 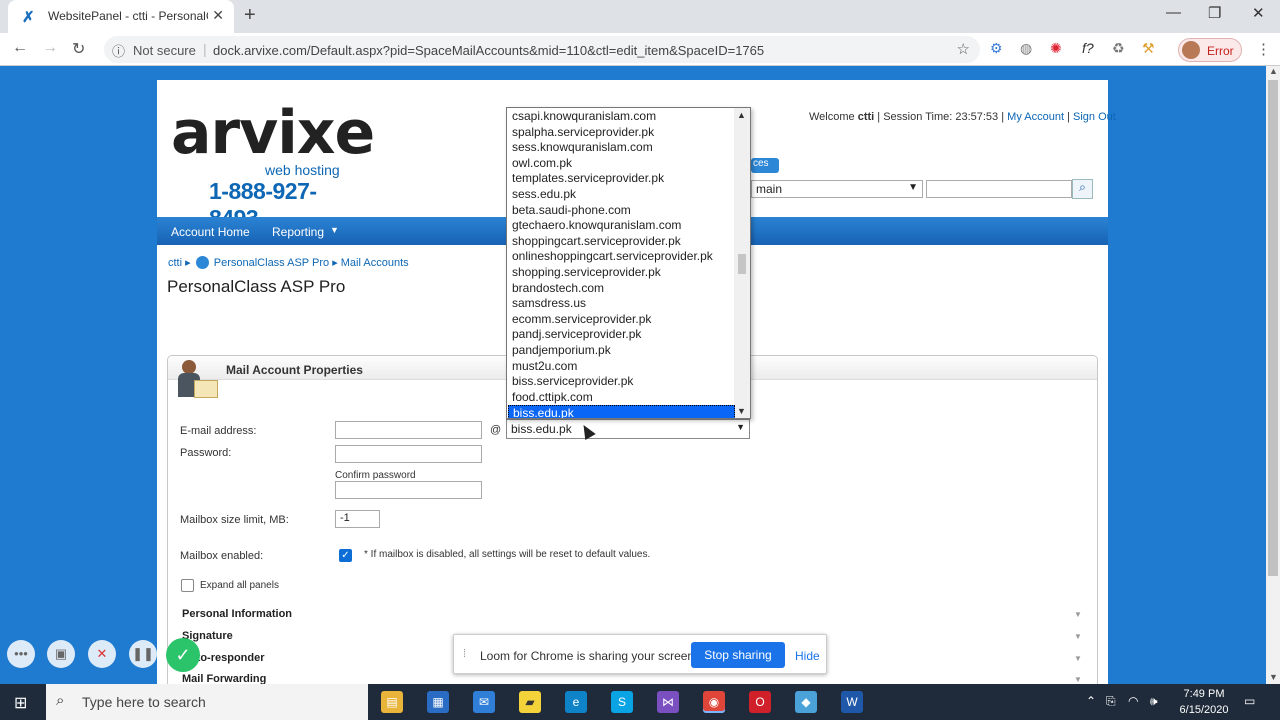 I want to click on forward-icon: →, so click(x=50, y=48).